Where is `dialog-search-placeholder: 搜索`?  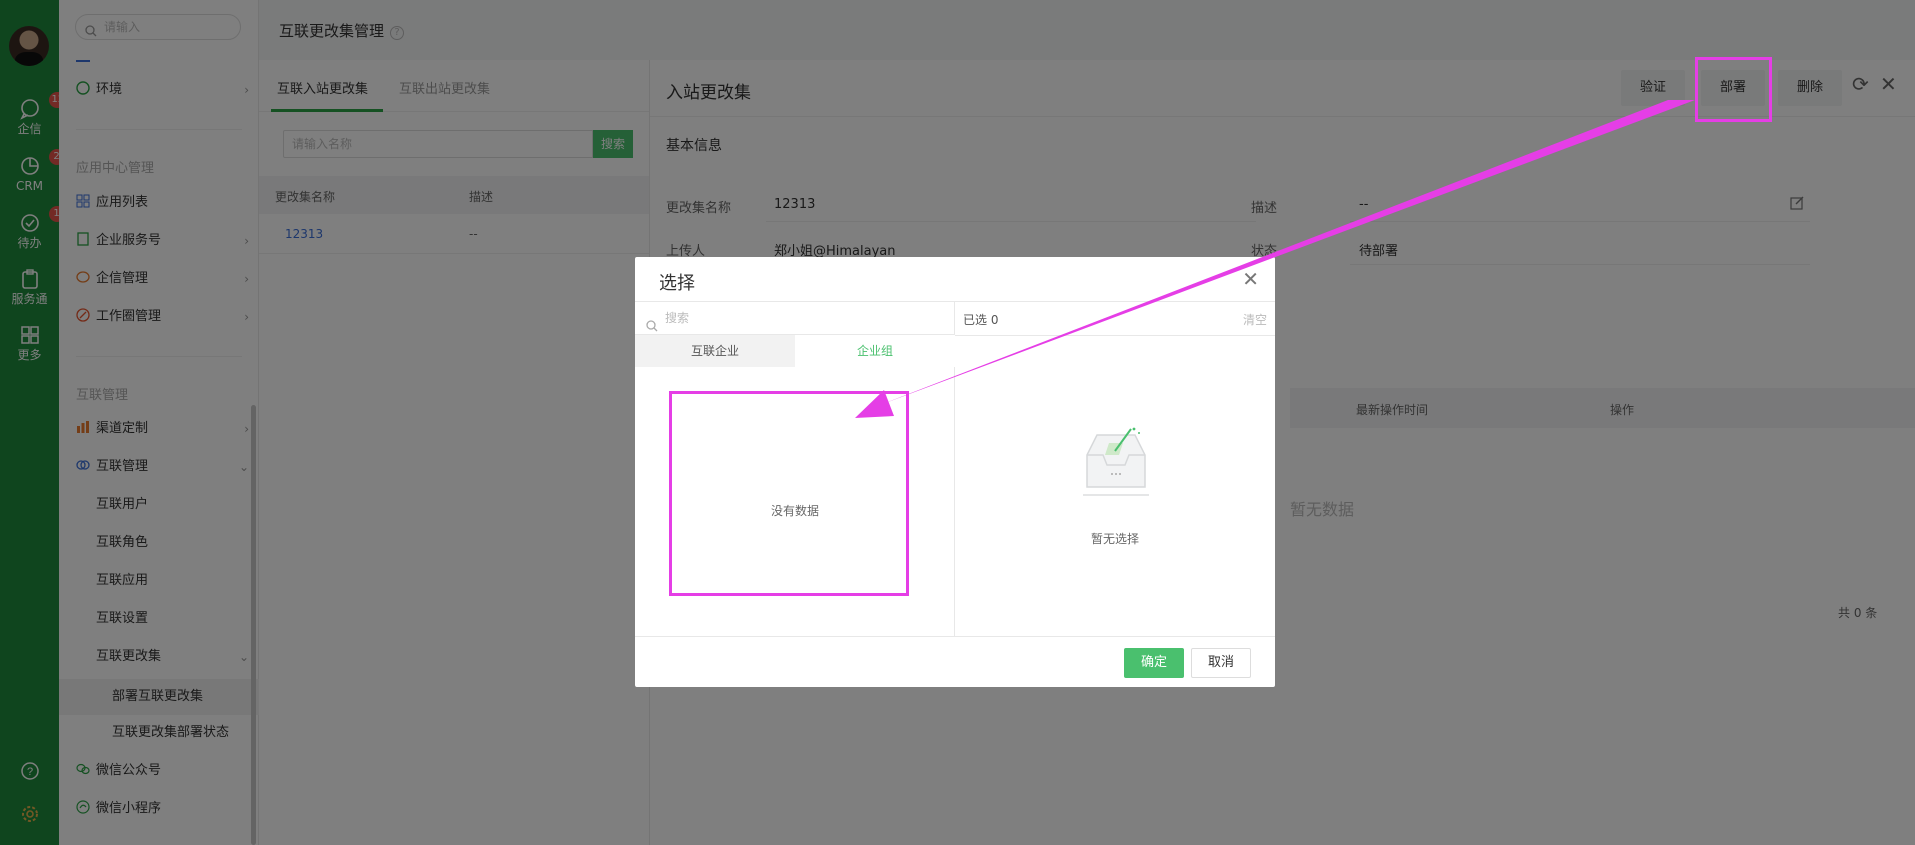
dialog-search-placeholder: 搜索 is located at coordinates (677, 318).